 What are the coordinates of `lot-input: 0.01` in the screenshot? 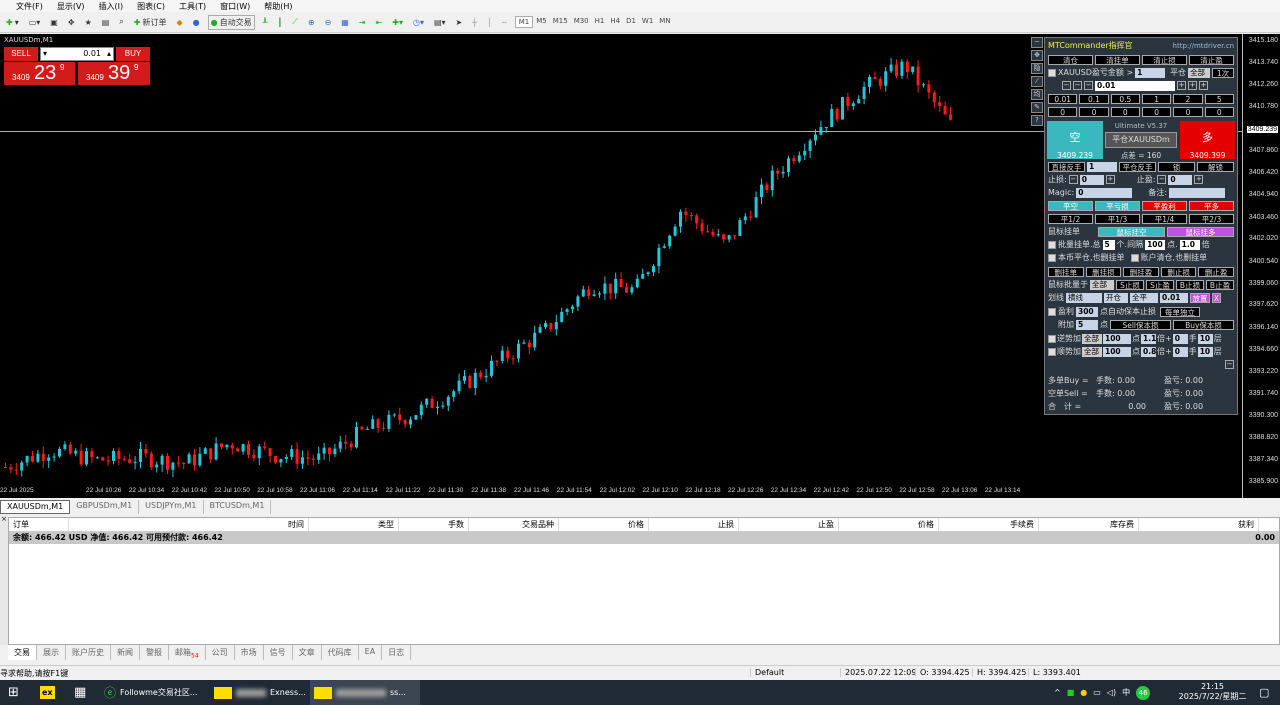 It's located at (1135, 85).